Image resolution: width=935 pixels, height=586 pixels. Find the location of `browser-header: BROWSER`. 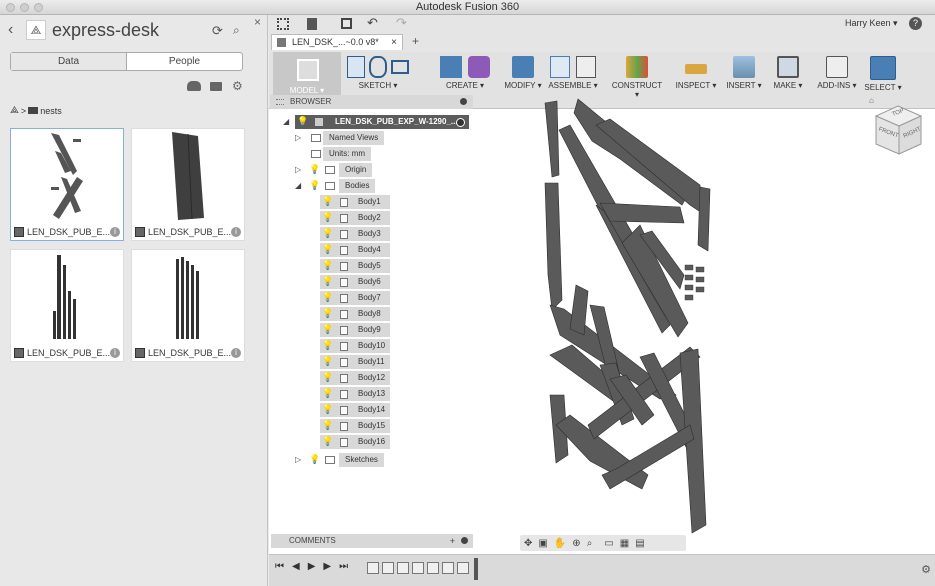

browser-header: BROWSER is located at coordinates (371, 102).